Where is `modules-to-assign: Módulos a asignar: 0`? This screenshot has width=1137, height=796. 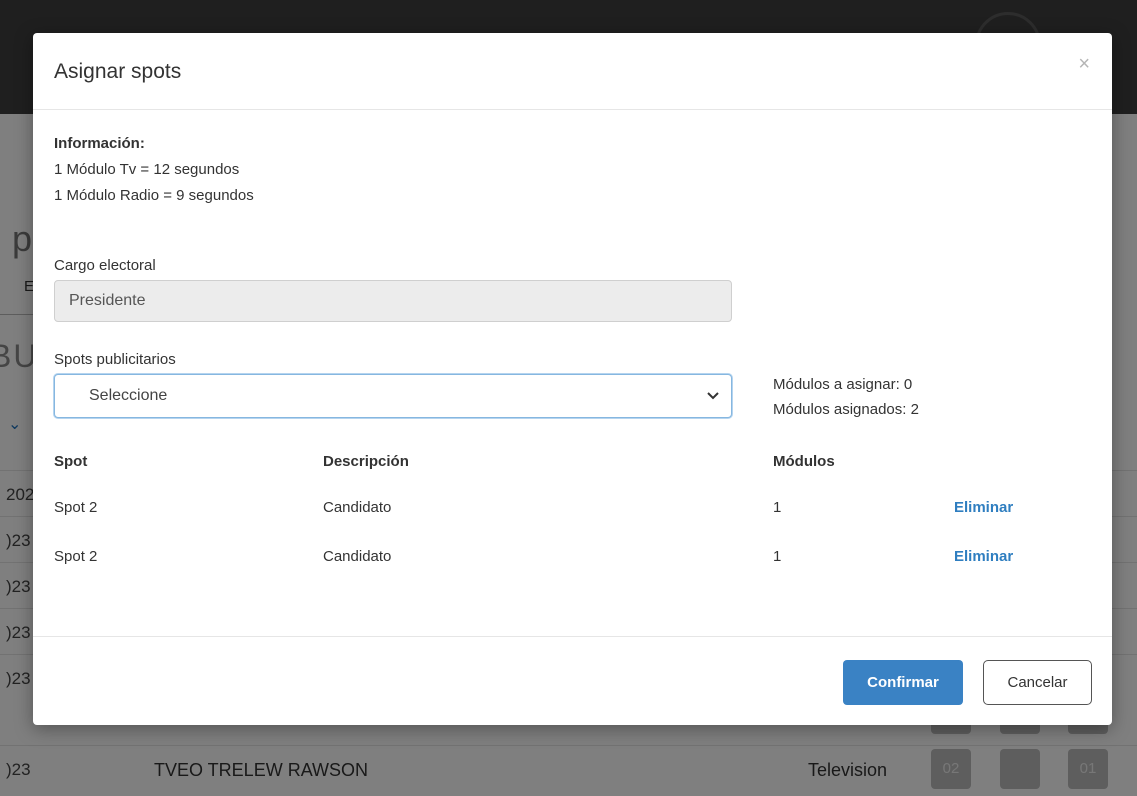 modules-to-assign: Módulos a asignar: 0 is located at coordinates (843, 384).